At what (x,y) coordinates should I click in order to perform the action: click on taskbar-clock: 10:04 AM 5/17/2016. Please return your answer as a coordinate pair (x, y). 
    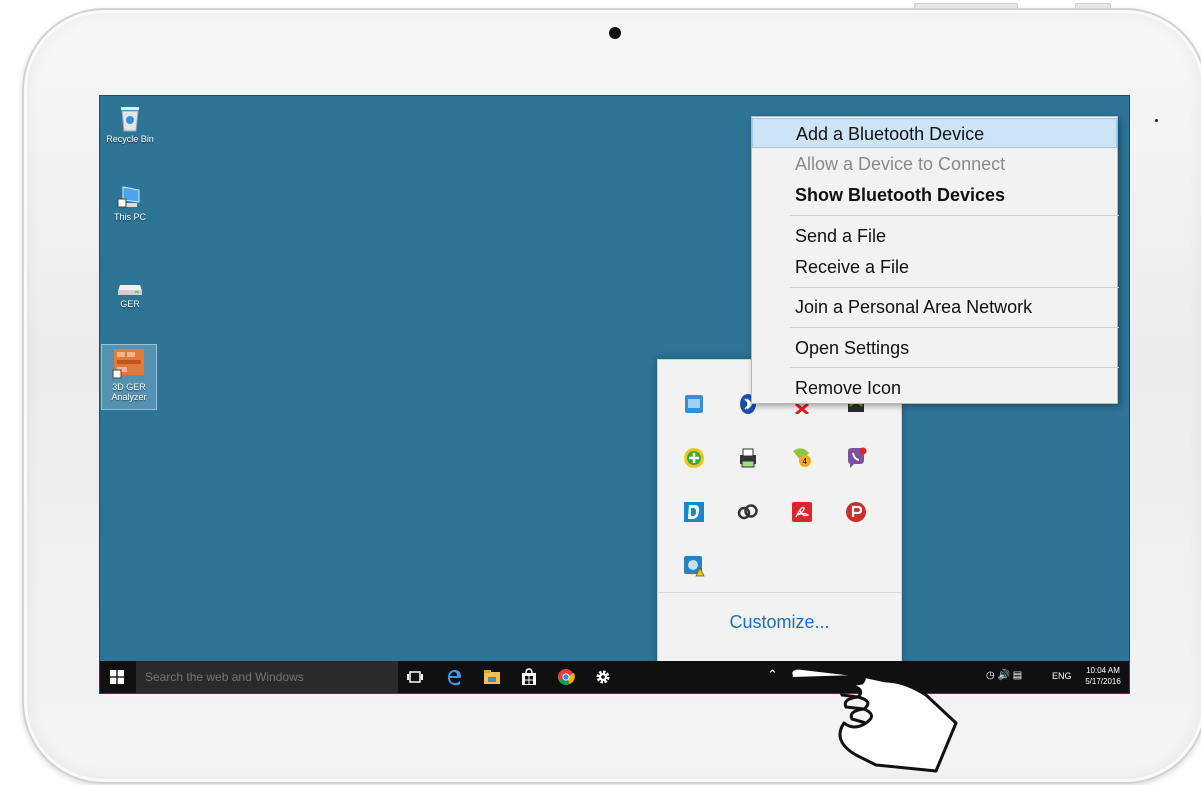
    Looking at the image, I should click on (1103, 676).